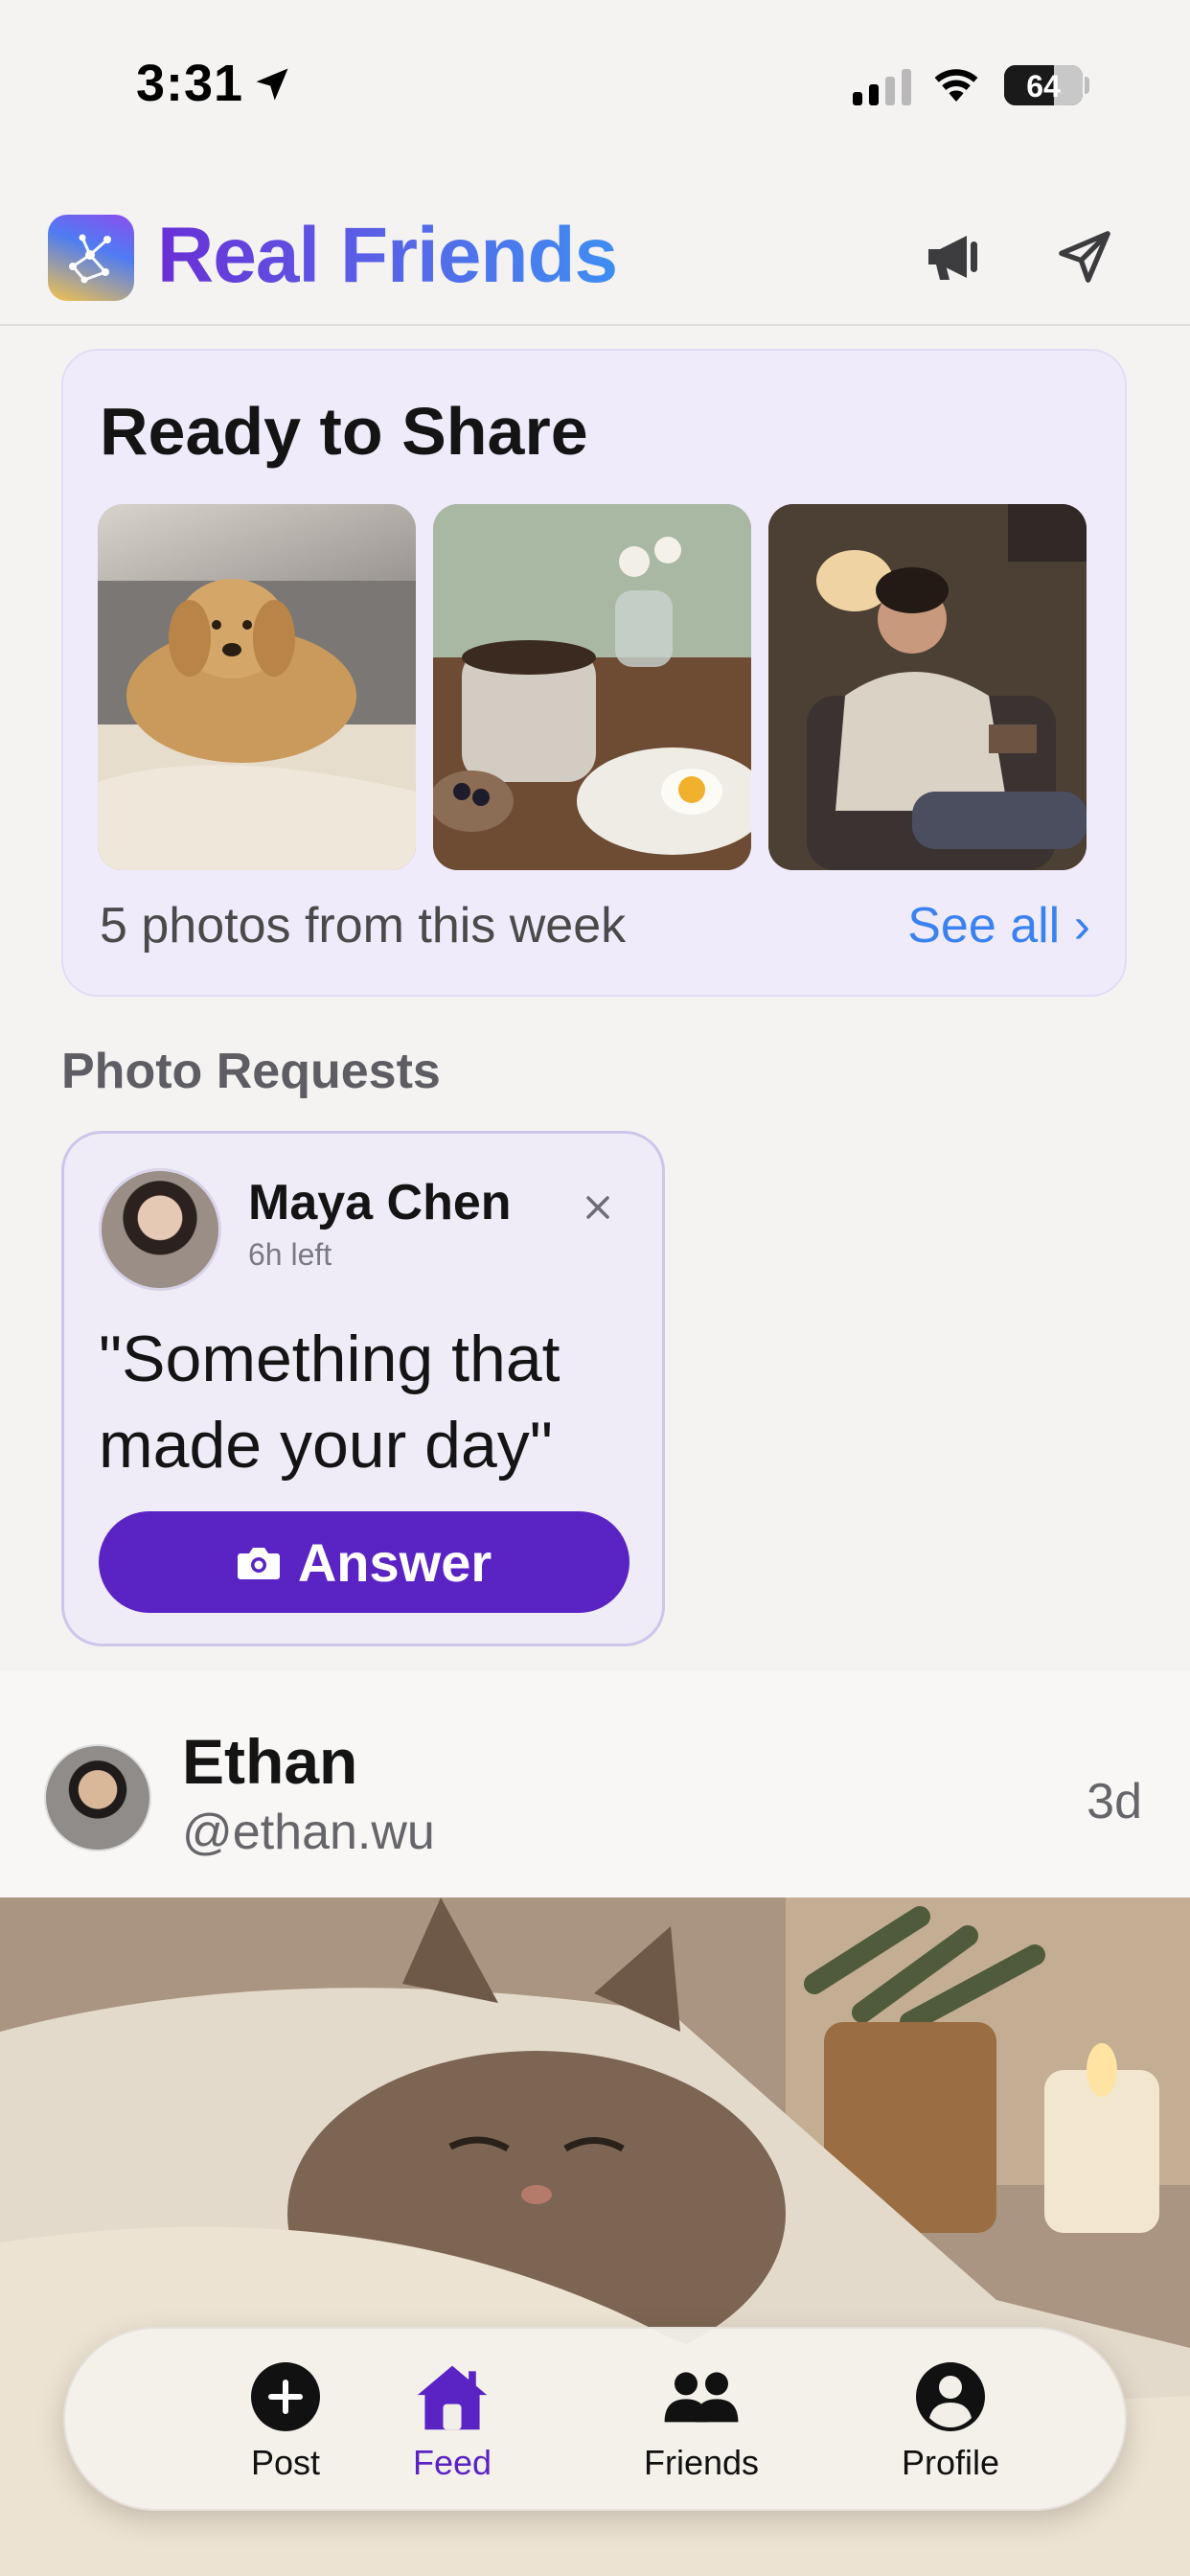 This screenshot has height=2576, width=1190. What do you see at coordinates (309, 1832) in the screenshot?
I see `post-author-handle: @ethan.wu` at bounding box center [309, 1832].